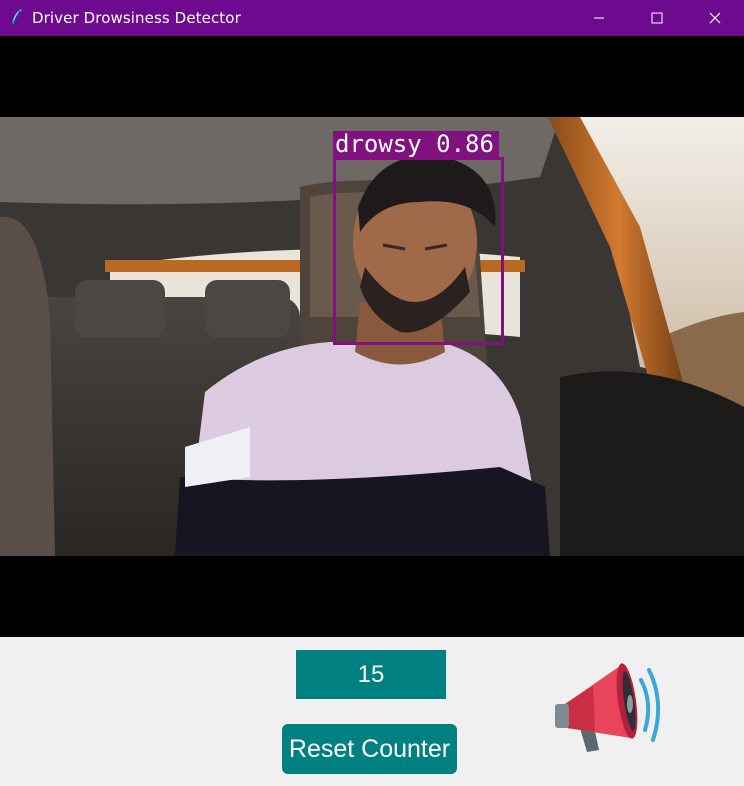 The height and width of the screenshot is (786, 744). I want to click on close-button, so click(715, 18).